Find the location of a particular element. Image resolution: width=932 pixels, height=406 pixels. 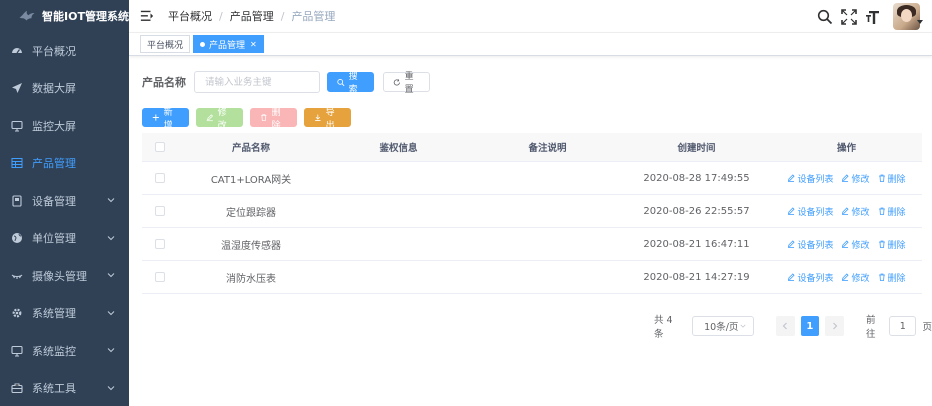

plus-icon is located at coordinates (155, 117).